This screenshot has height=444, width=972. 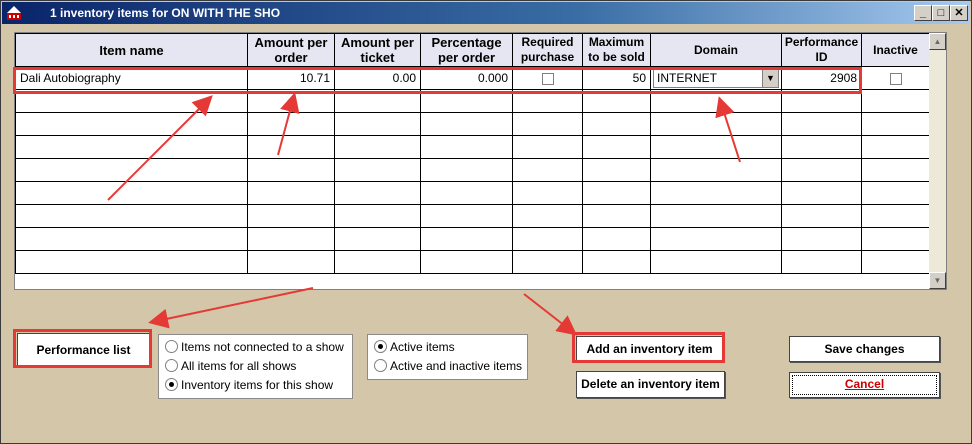 I want to click on status-option-active: Active items, so click(x=414, y=347).